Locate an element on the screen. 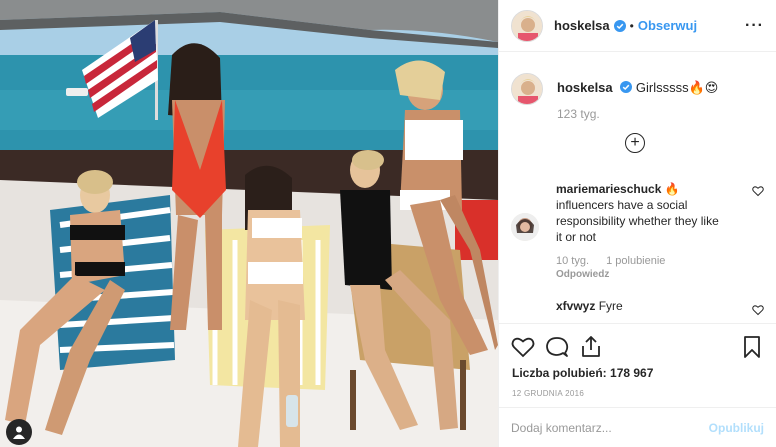 This screenshot has height=447, width=776. profile-icon is located at coordinates (19, 432).